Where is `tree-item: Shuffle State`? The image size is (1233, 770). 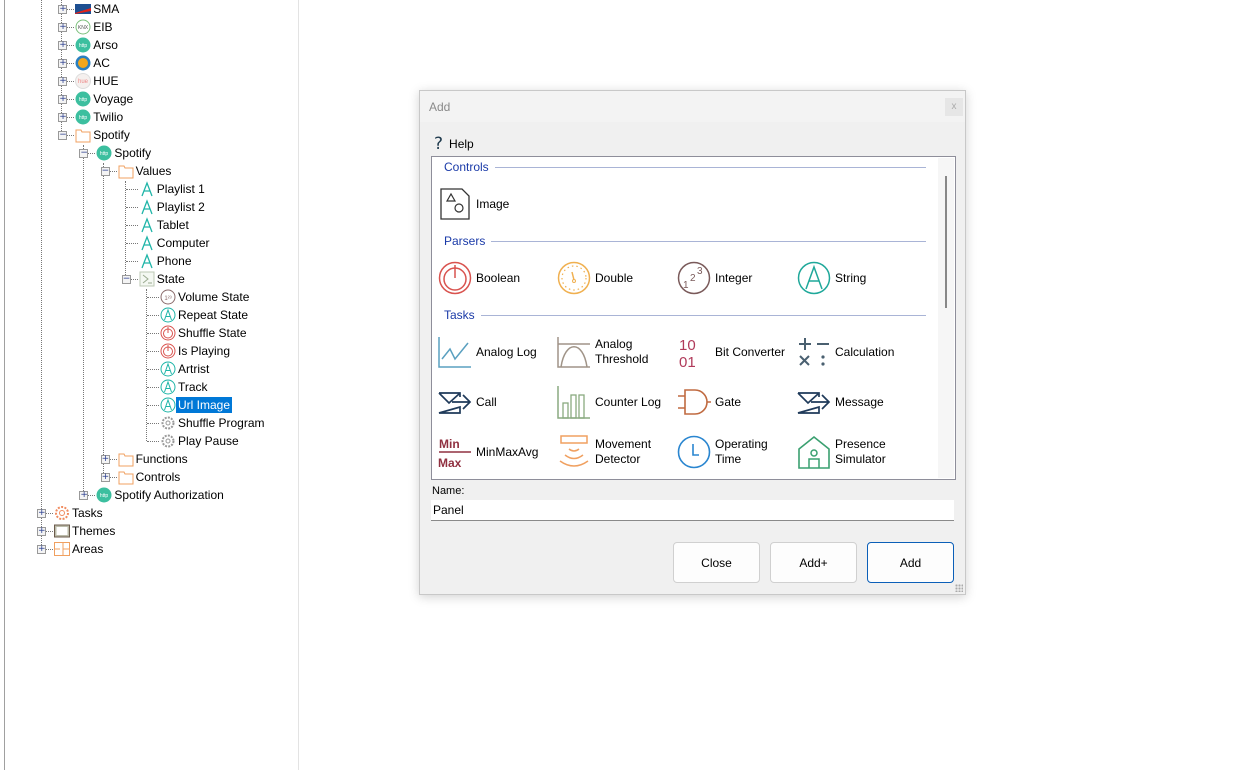
tree-item: Shuffle State is located at coordinates (212, 333).